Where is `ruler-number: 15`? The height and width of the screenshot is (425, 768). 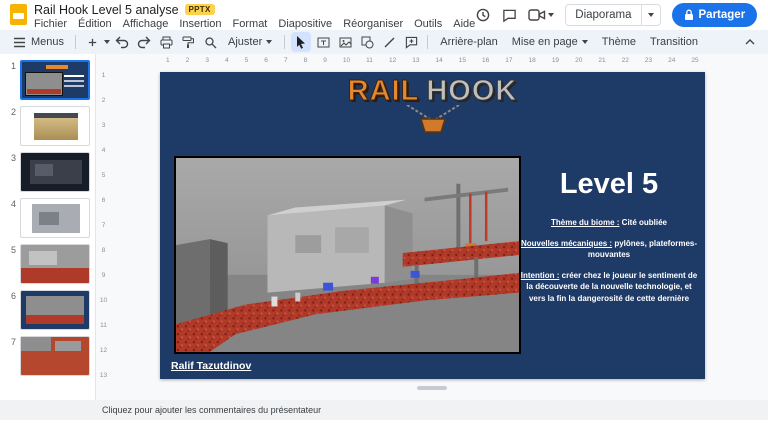
ruler-number: 15 is located at coordinates (462, 60).